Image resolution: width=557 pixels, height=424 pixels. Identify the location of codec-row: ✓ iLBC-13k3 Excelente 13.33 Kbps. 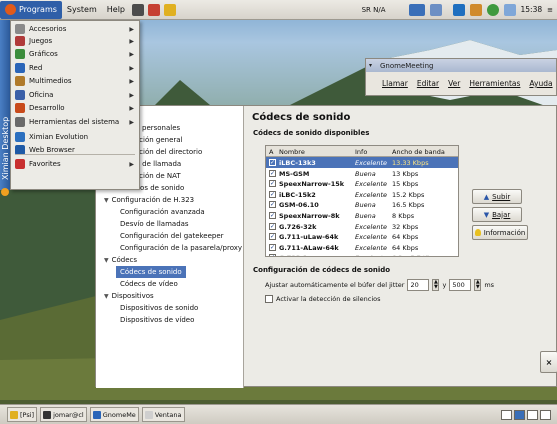
(362, 162).